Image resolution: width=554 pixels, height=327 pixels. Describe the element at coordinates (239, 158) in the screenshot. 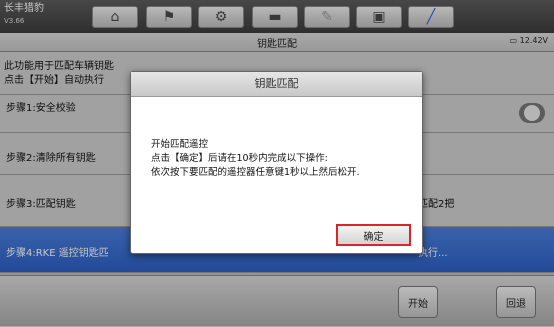

I see `dialog-message-line-2: 点击【确定】后请在10秒内完成以下操作:` at that location.